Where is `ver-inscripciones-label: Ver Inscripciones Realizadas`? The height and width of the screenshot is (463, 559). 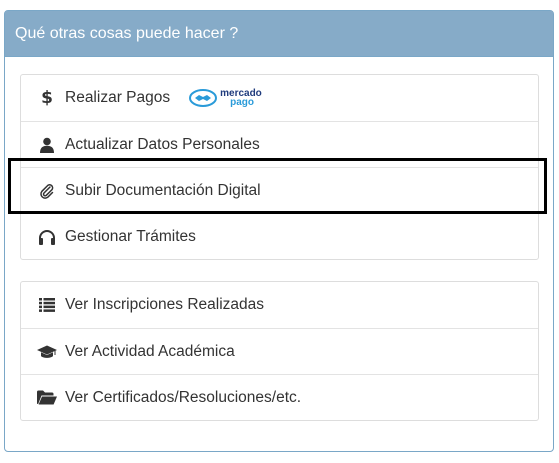
ver-inscripciones-label: Ver Inscripciones Realizadas is located at coordinates (165, 304).